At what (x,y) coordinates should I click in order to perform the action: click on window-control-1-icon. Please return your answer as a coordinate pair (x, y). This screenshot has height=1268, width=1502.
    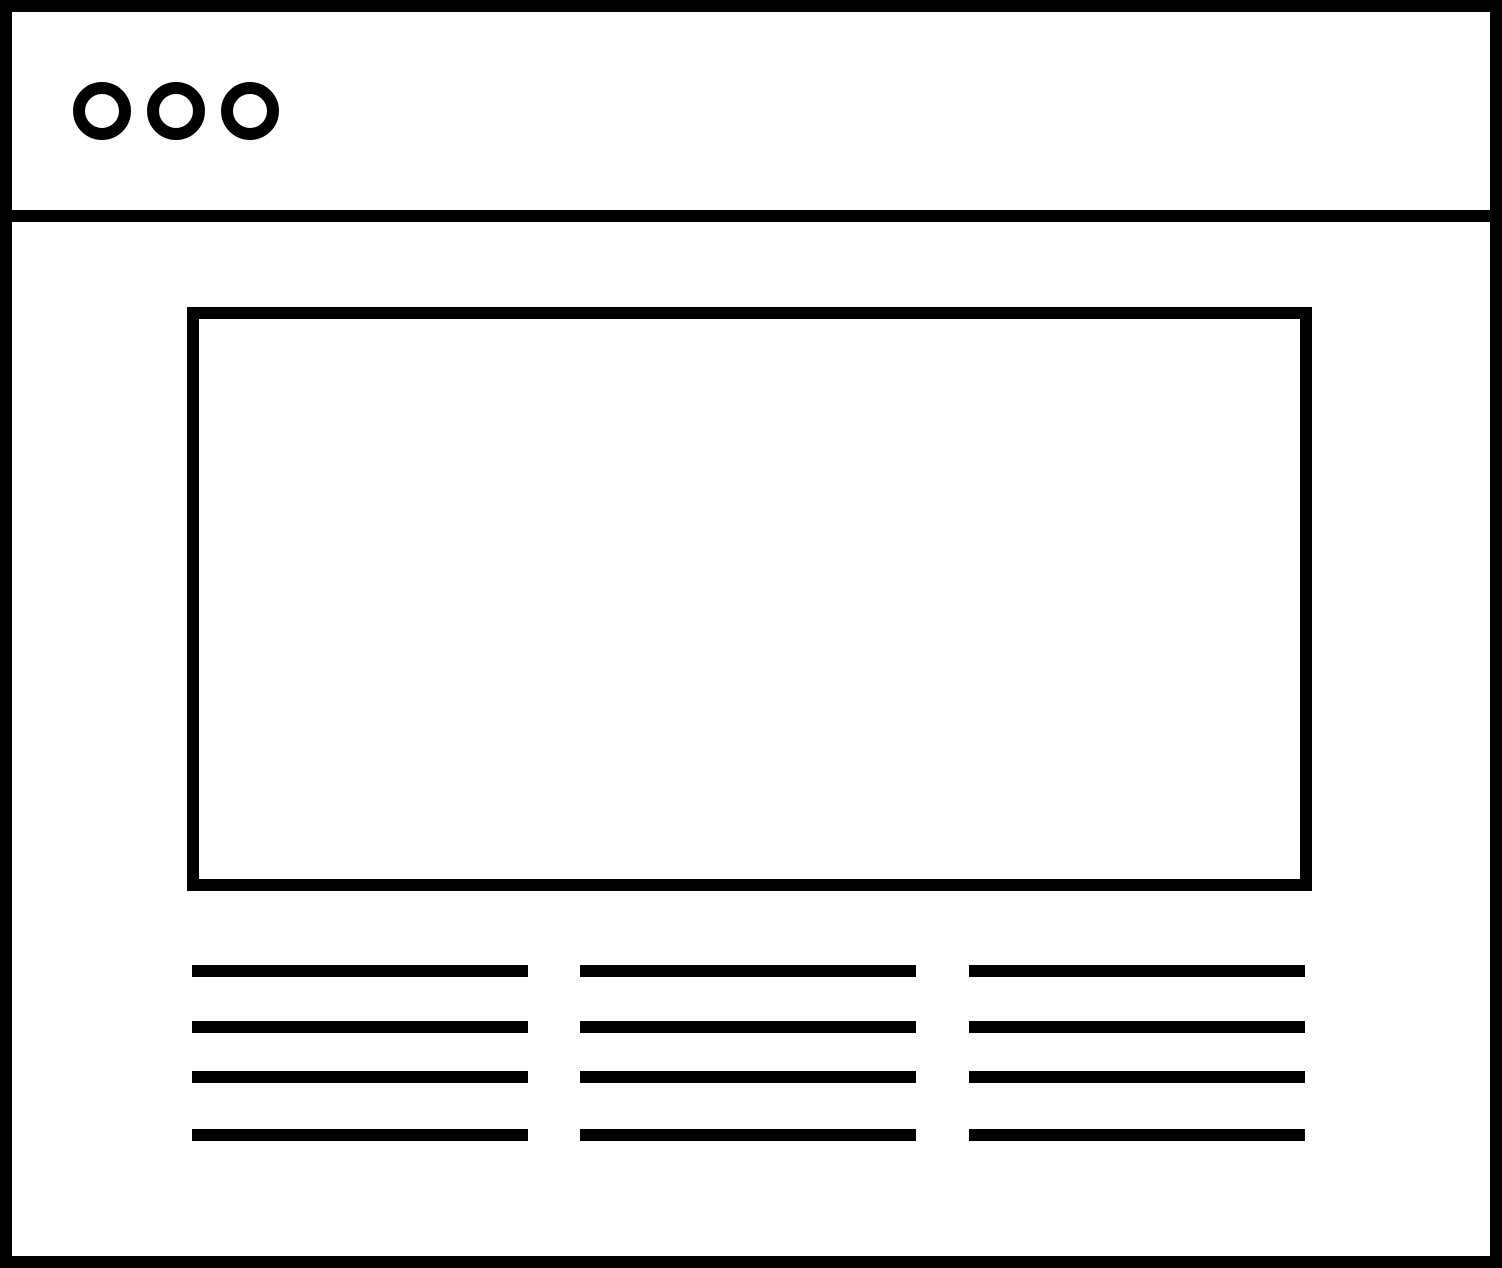
    Looking at the image, I should click on (102, 111).